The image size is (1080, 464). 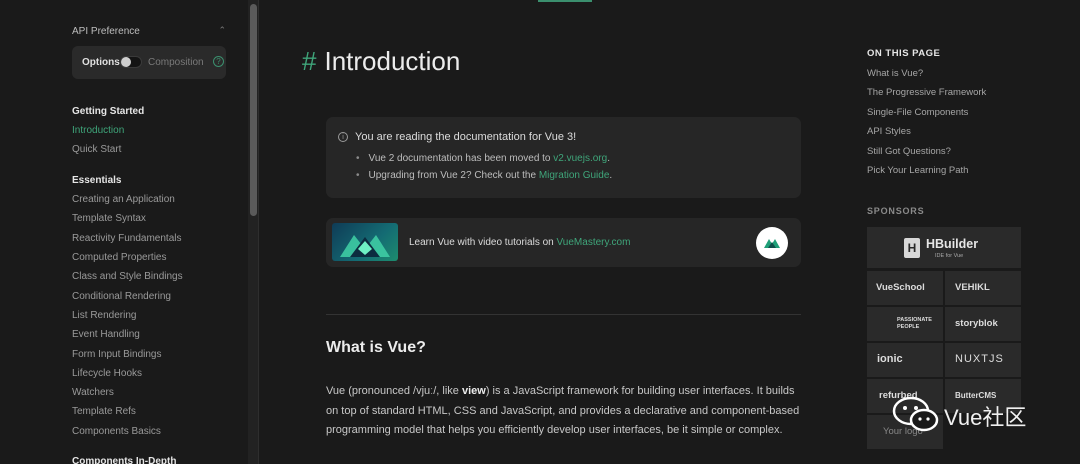 I want to click on sponsor-passionate-people: PASSIONATE PEOPLE, so click(x=905, y=324).